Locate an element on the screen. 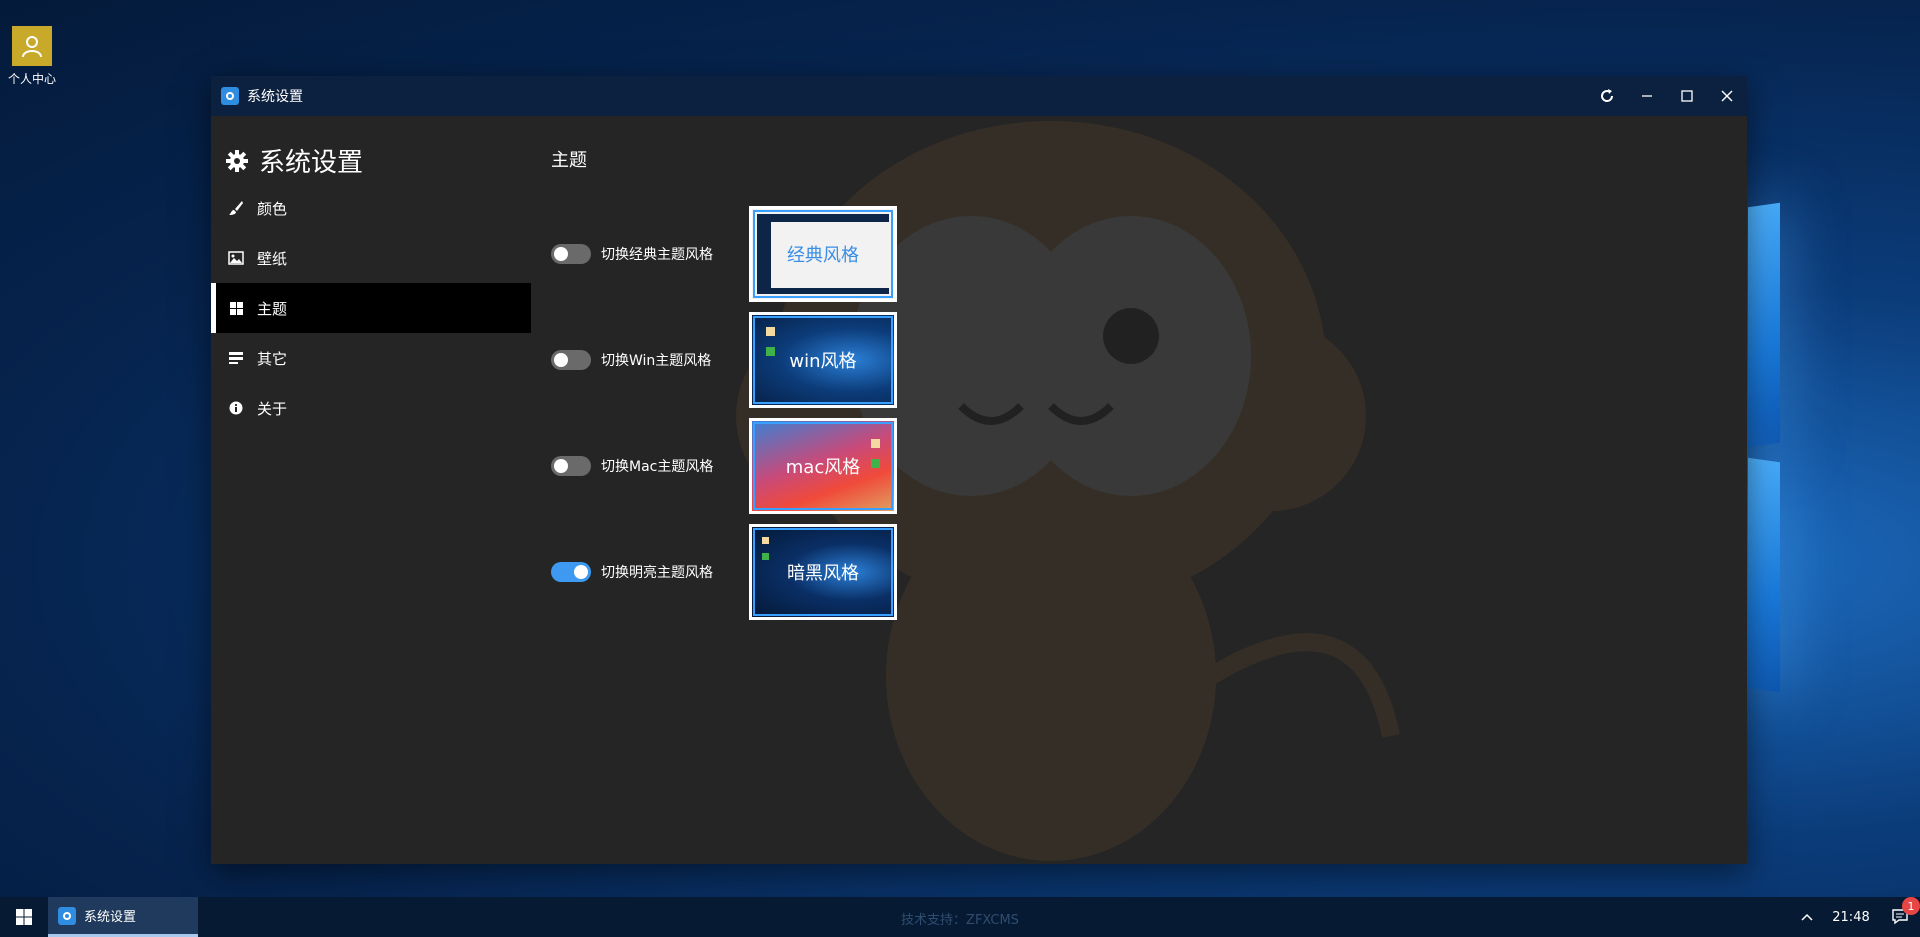 Image resolution: width=1920 pixels, height=937 pixels. sidebar-item-about: 关于 is located at coordinates (371, 408).